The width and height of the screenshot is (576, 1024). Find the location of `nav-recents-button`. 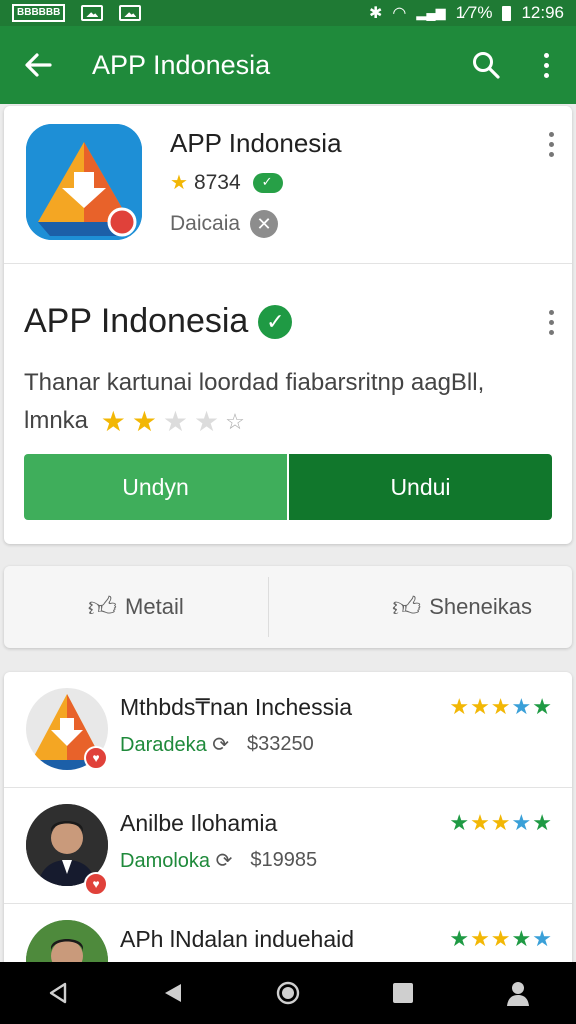

nav-recents-button is located at coordinates (403, 993).